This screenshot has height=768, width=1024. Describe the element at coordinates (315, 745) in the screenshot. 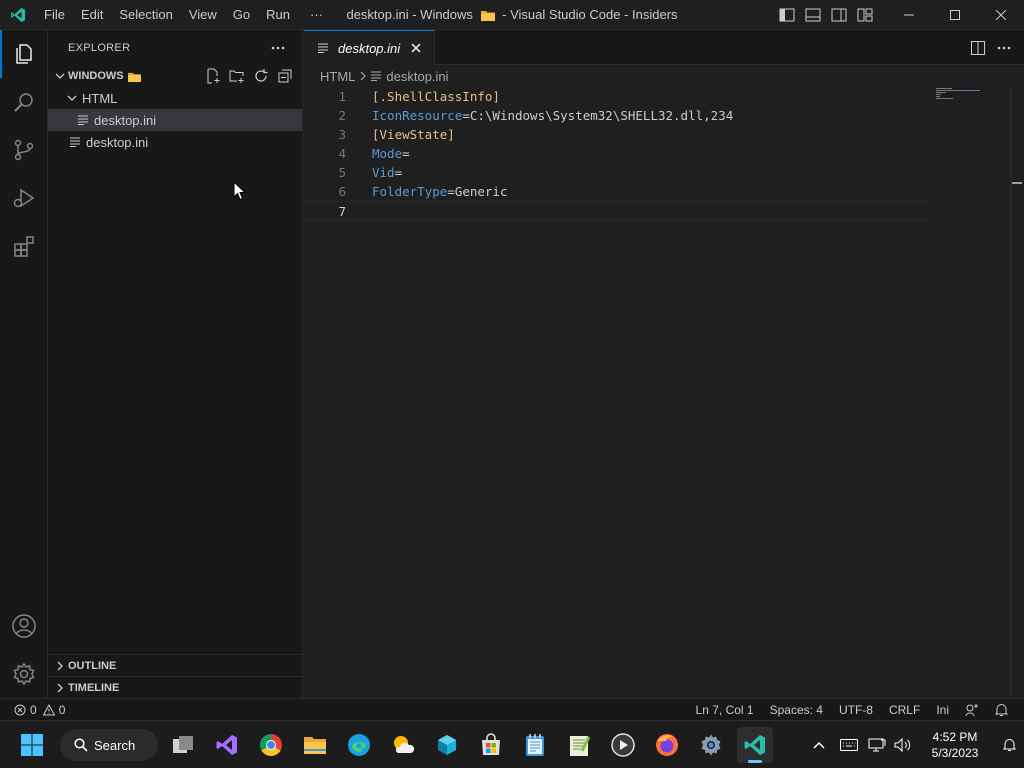

I see `file-explorer-icon` at that location.